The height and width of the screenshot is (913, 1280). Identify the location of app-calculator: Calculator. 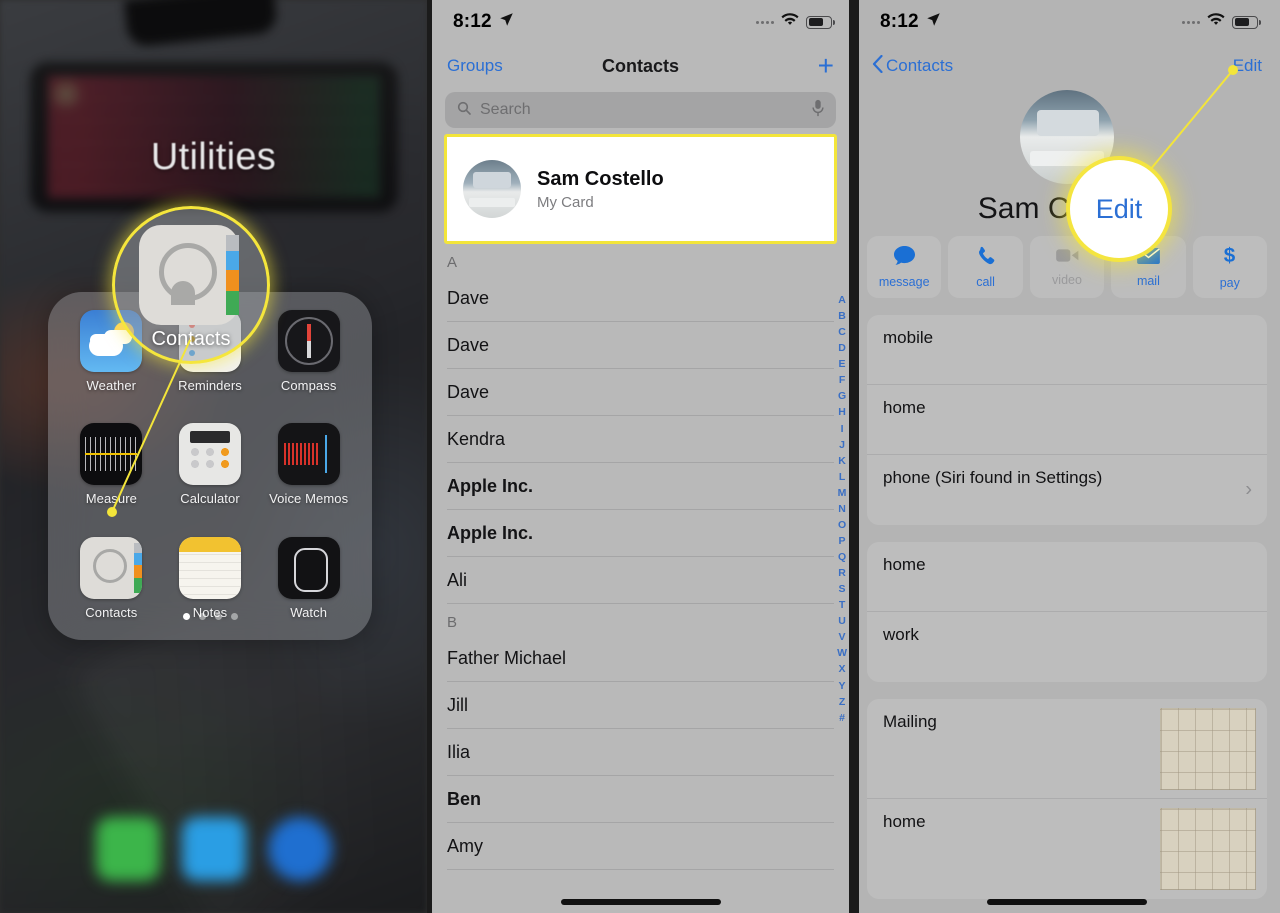
(210, 474).